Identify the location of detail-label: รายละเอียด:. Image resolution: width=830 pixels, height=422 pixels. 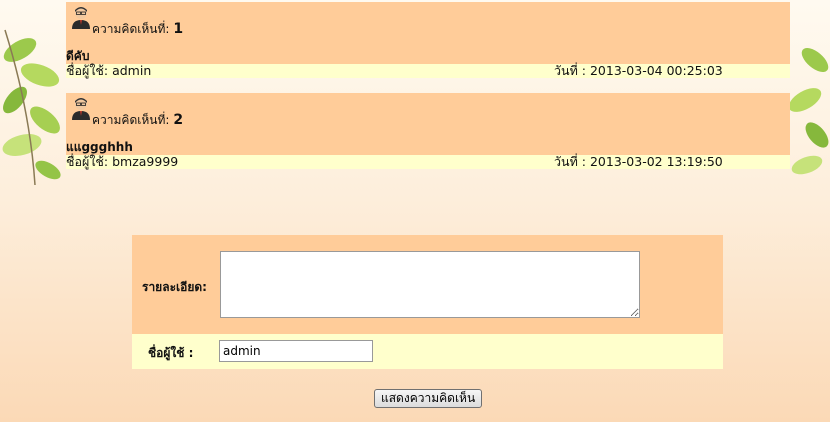
(174, 287).